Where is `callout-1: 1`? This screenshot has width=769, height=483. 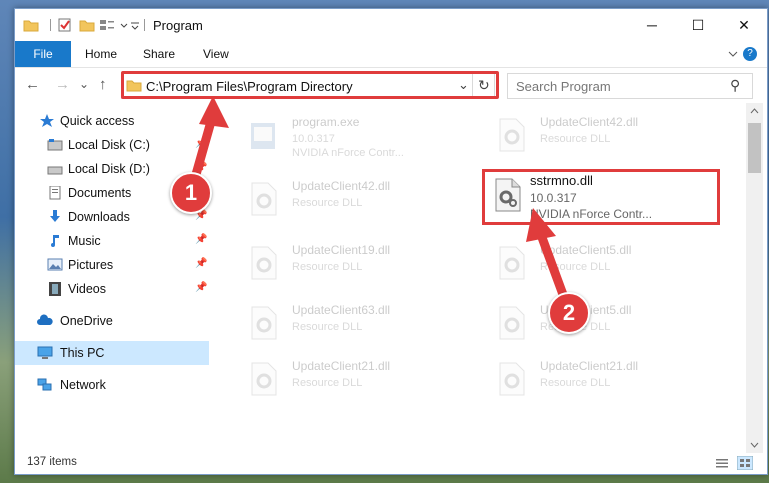
callout-1: 1 is located at coordinates (191, 193).